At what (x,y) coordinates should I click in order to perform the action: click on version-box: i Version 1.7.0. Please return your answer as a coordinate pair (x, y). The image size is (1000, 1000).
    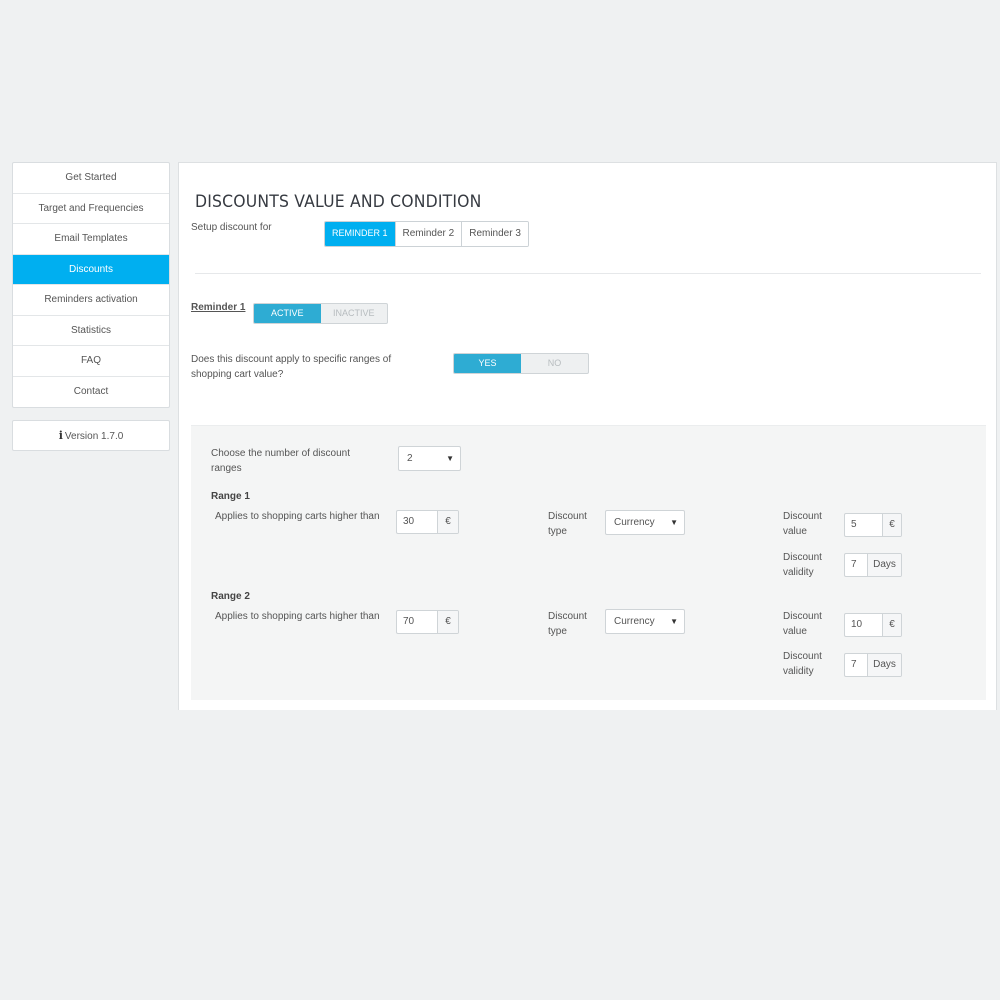
    Looking at the image, I should click on (91, 435).